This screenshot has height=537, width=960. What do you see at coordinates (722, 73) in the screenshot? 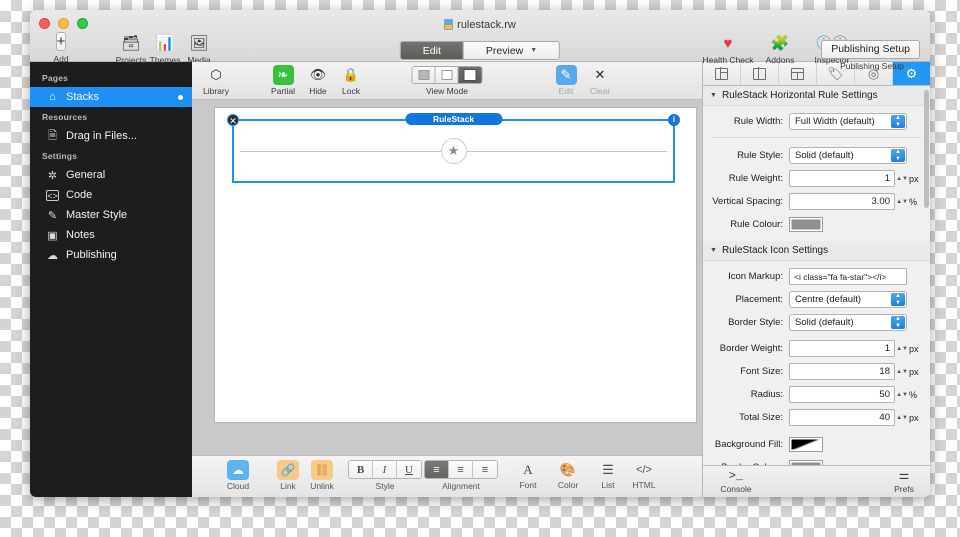
I see `inspector-tab-page-layout` at bounding box center [722, 73].